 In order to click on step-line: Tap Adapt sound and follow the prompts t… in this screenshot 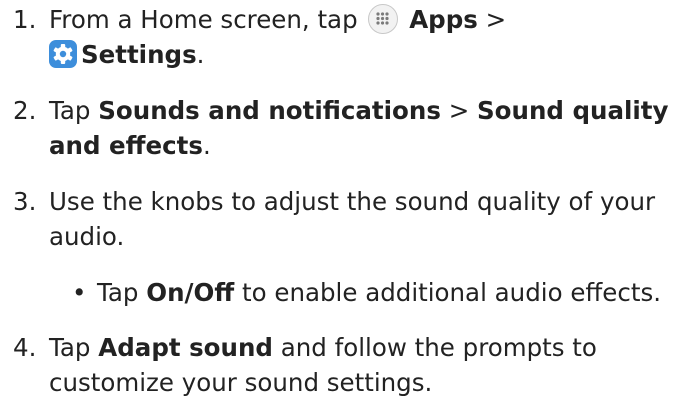, I will do `click(367, 347)`.